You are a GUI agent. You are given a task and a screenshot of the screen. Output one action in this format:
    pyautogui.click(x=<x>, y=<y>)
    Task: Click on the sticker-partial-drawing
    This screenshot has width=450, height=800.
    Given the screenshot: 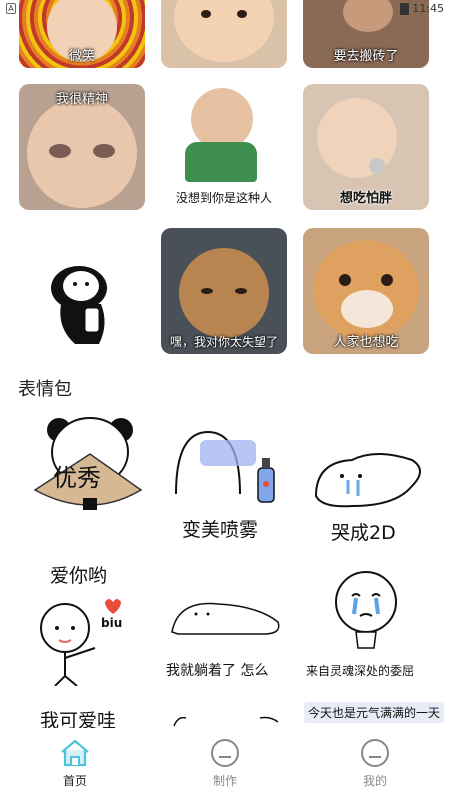 What is the action you would take?
    pyautogui.click(x=230, y=720)
    